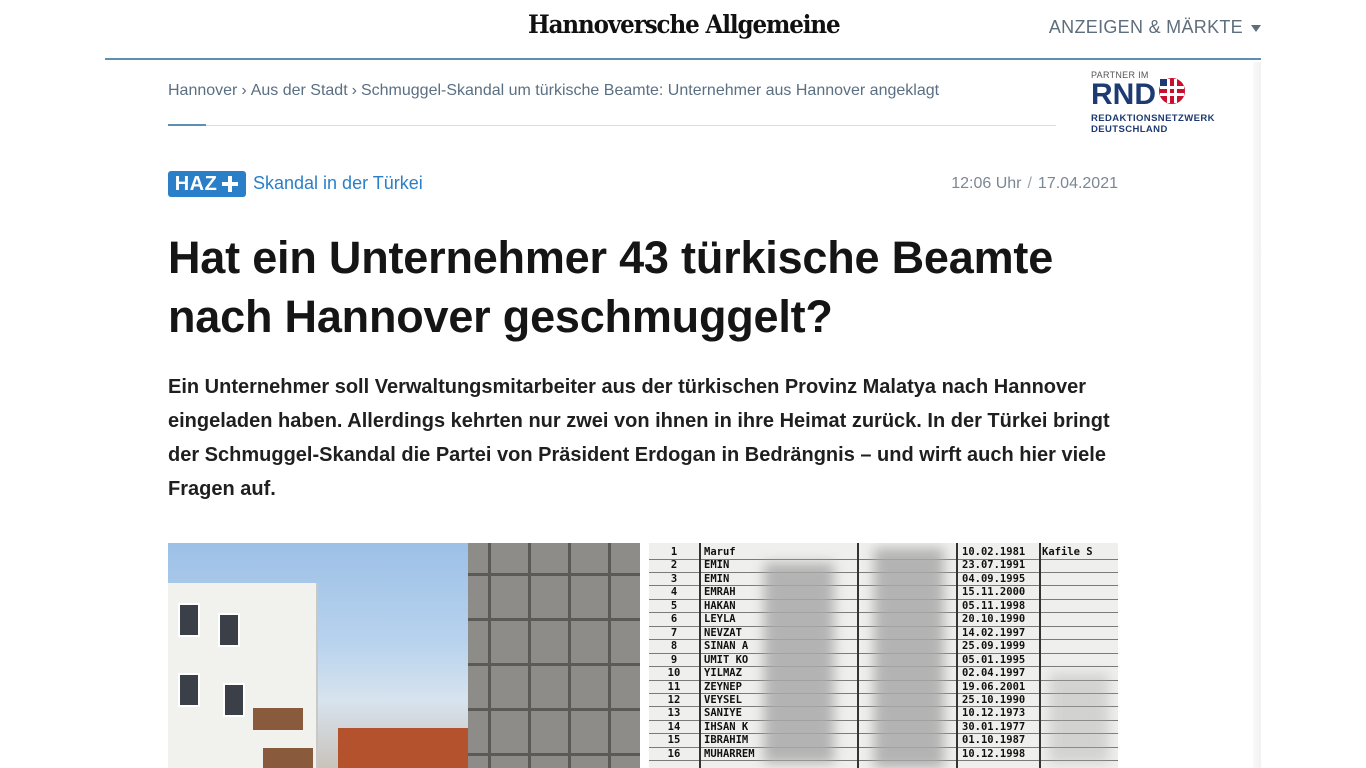  What do you see at coordinates (674, 632) in the screenshot?
I see `doc-row-number: 7` at bounding box center [674, 632].